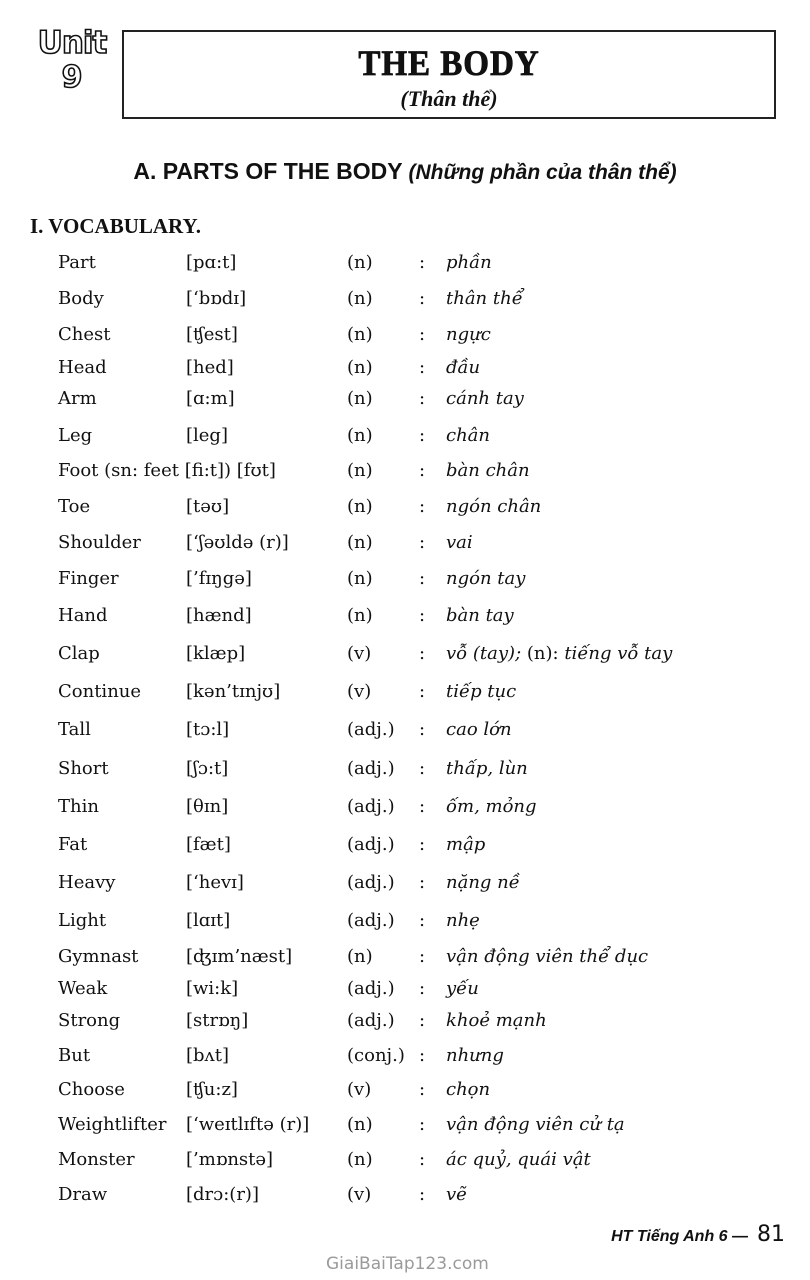 This screenshot has height=1280, width=810. Describe the element at coordinates (493, 507) in the screenshot. I see `vocab-meaning: ngón chân` at that location.